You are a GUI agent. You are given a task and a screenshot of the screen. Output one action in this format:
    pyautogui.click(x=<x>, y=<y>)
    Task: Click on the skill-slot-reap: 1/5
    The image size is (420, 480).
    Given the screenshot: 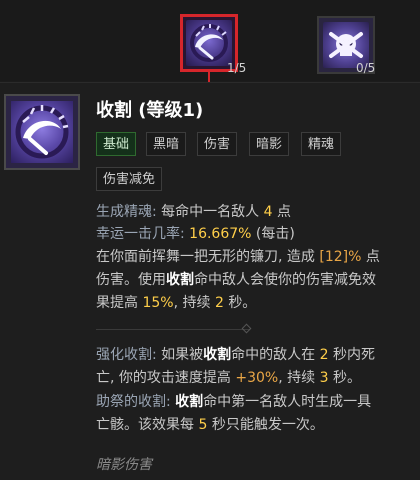 What is the action you would take?
    pyautogui.click(x=213, y=44)
    